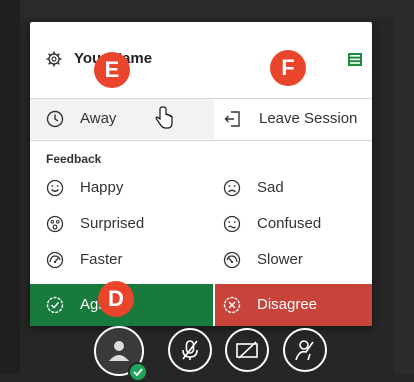 The image size is (414, 382). Describe the element at coordinates (207, 9) in the screenshot. I see `background-top` at that location.